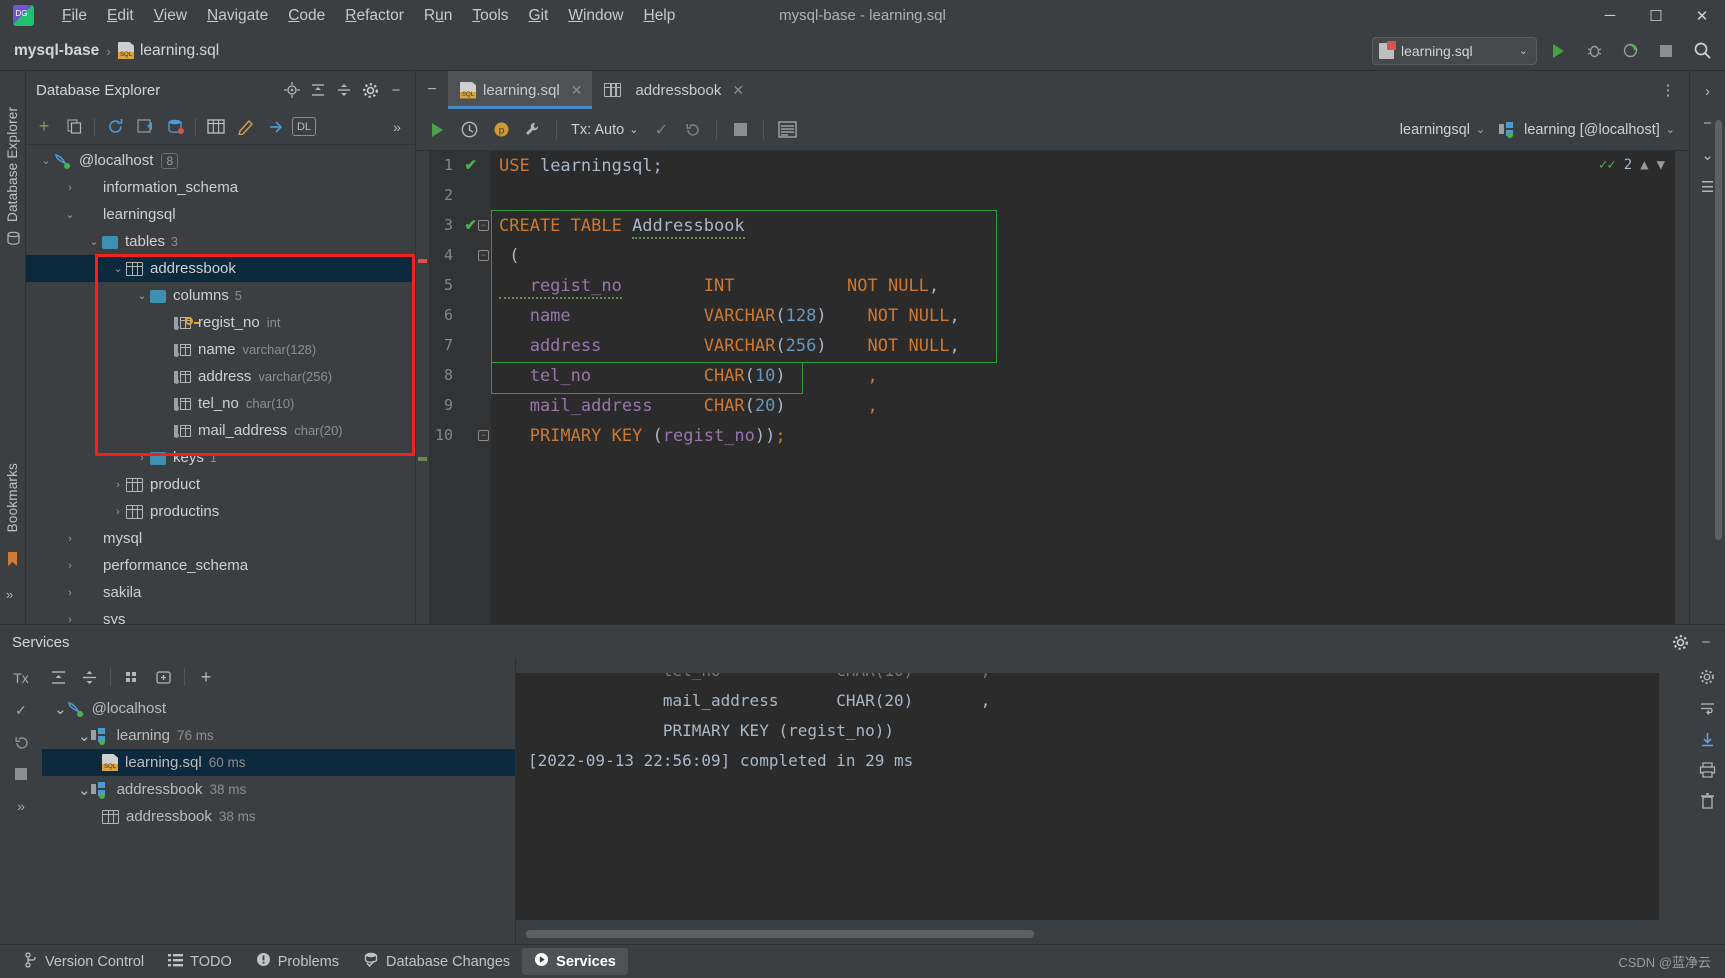 This screenshot has height=978, width=1725. I want to click on db-tree-row-address: address varchar(256), so click(220, 376).